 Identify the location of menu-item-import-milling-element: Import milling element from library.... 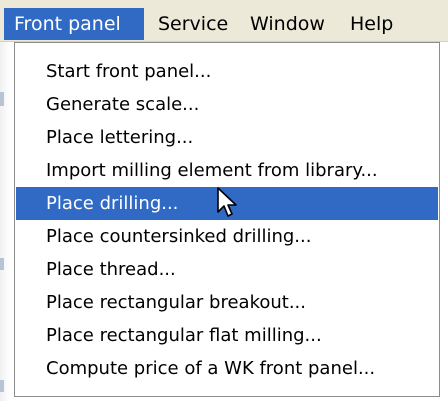
(227, 170).